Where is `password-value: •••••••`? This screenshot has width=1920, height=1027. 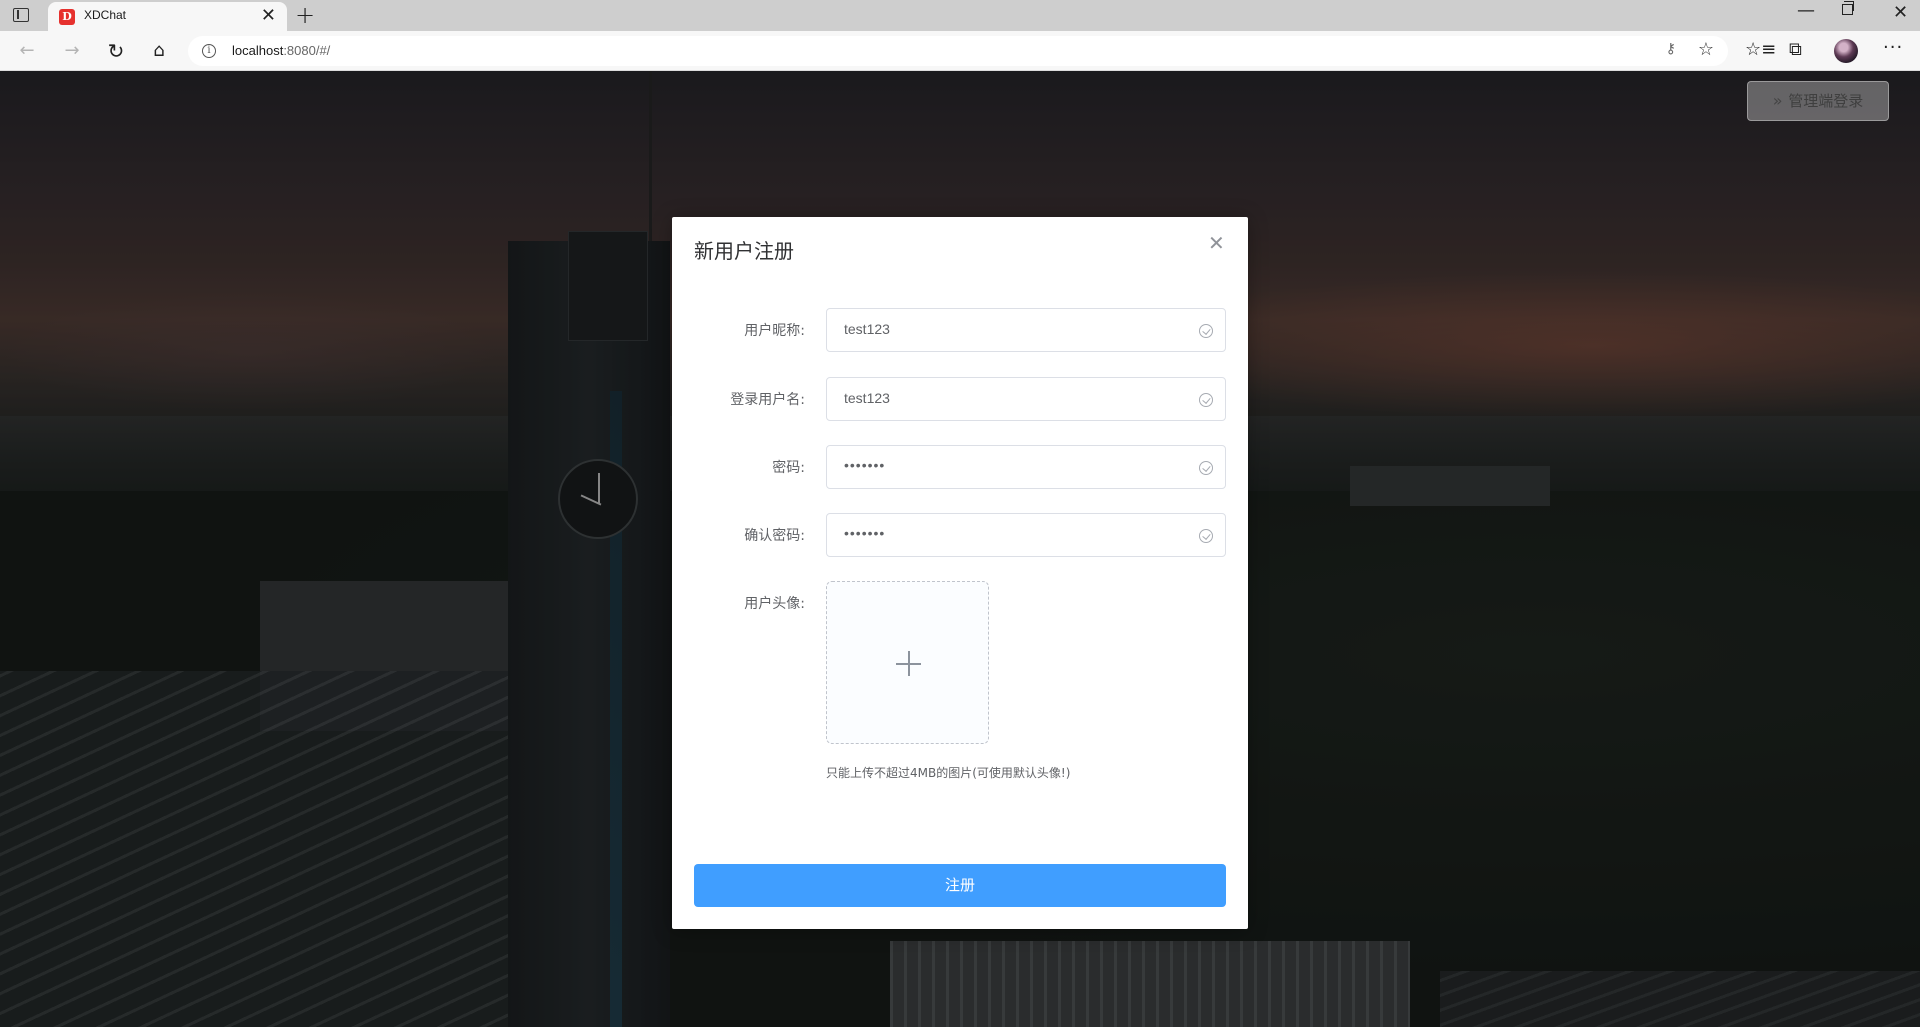
password-value: ••••••• is located at coordinates (865, 465).